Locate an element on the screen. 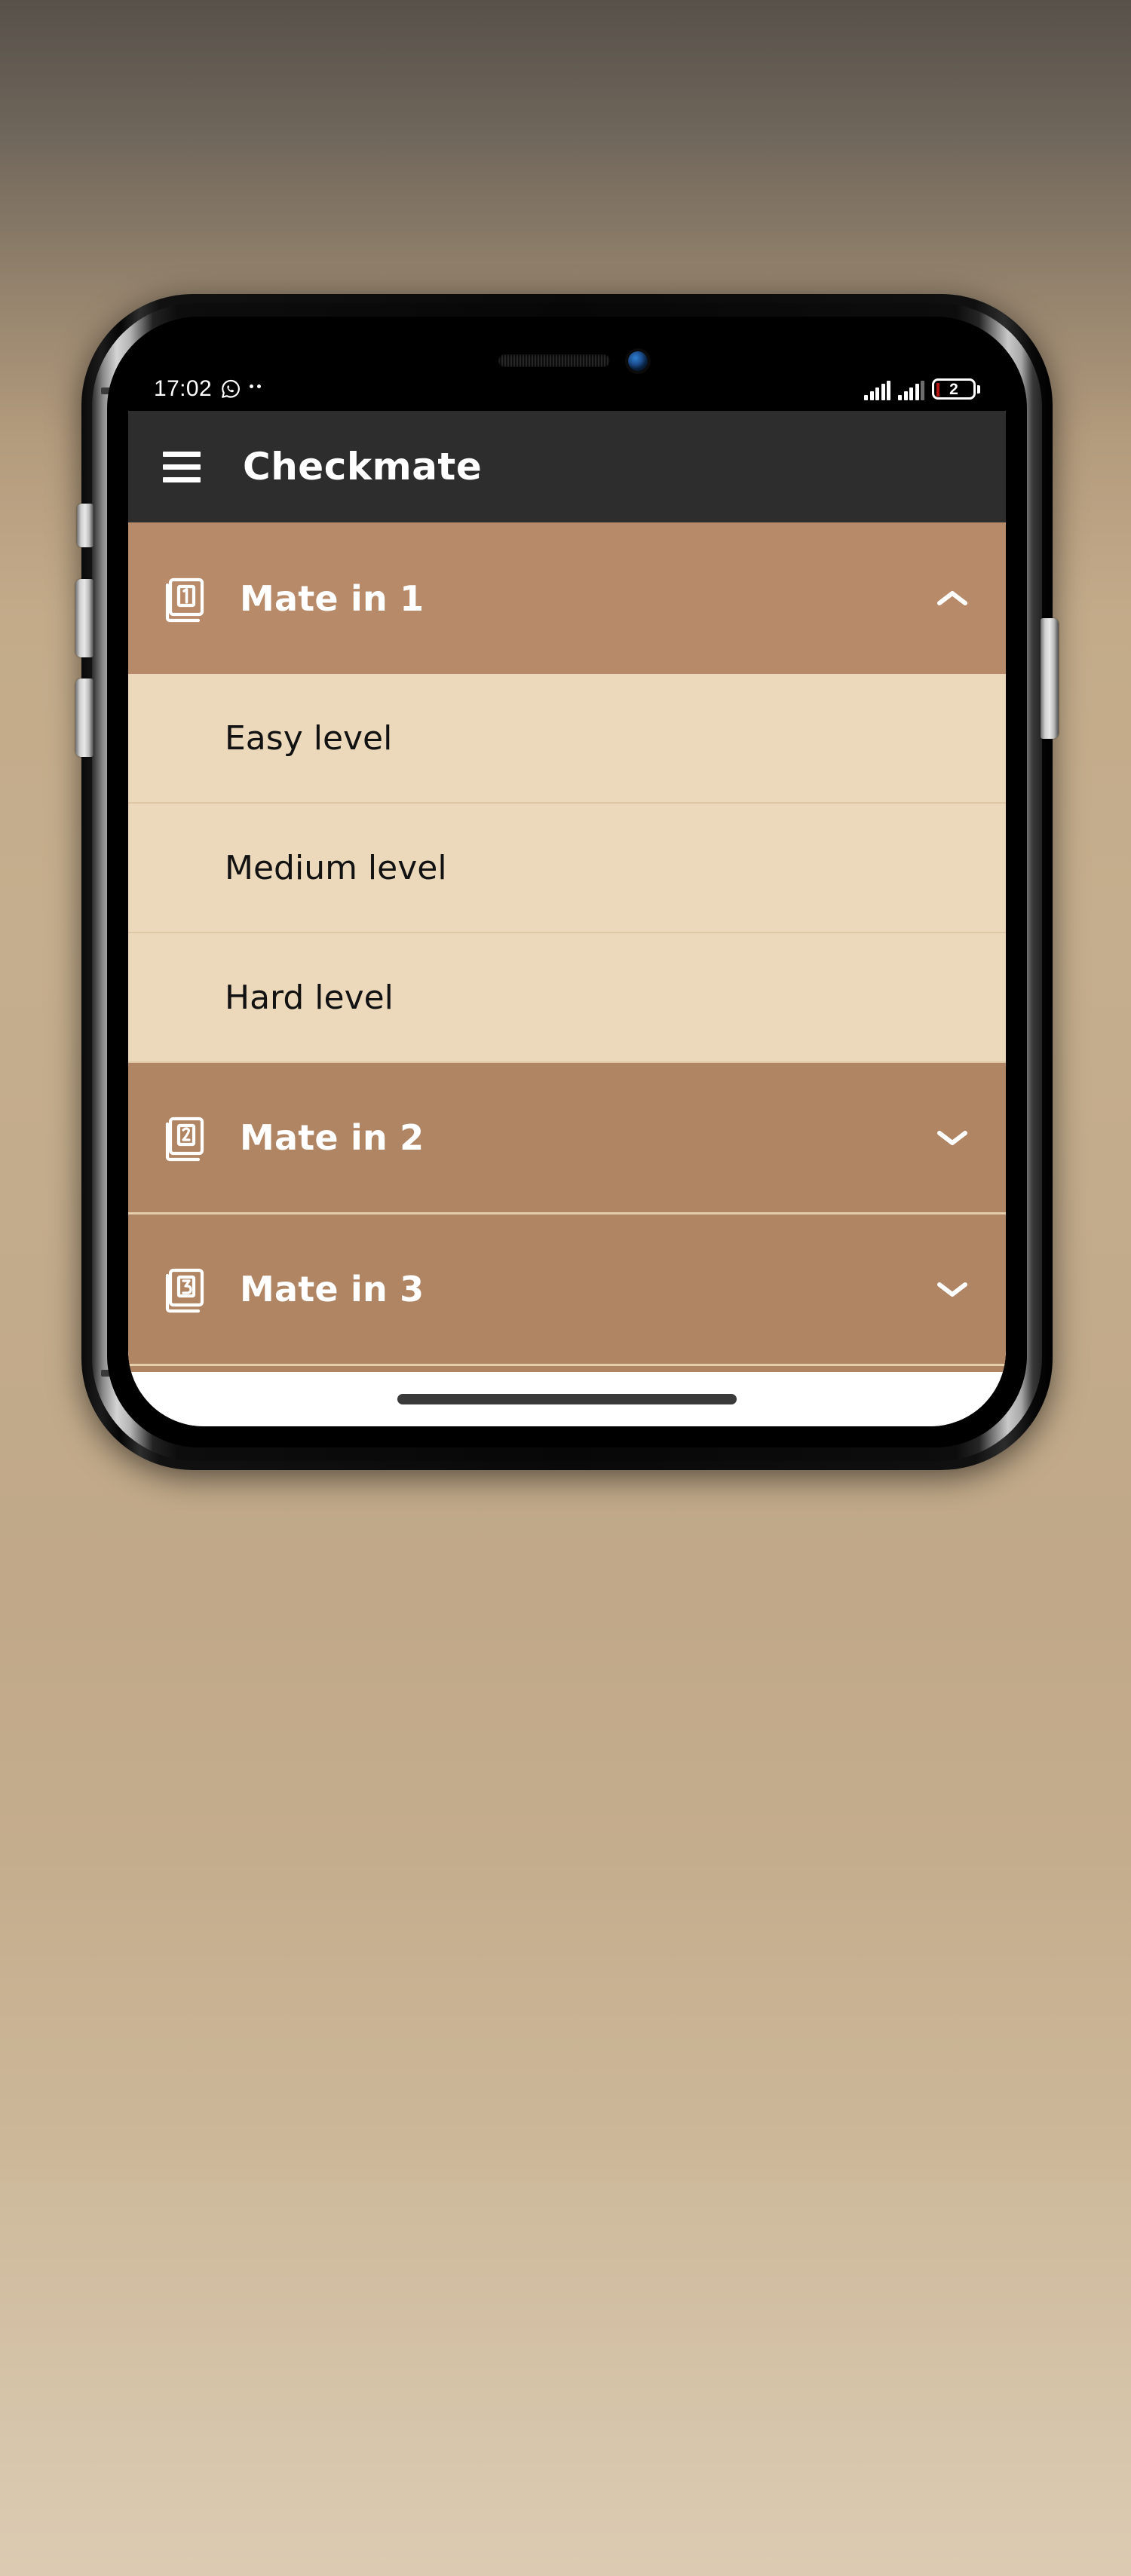  battery-level: 2 is located at coordinates (953, 389).